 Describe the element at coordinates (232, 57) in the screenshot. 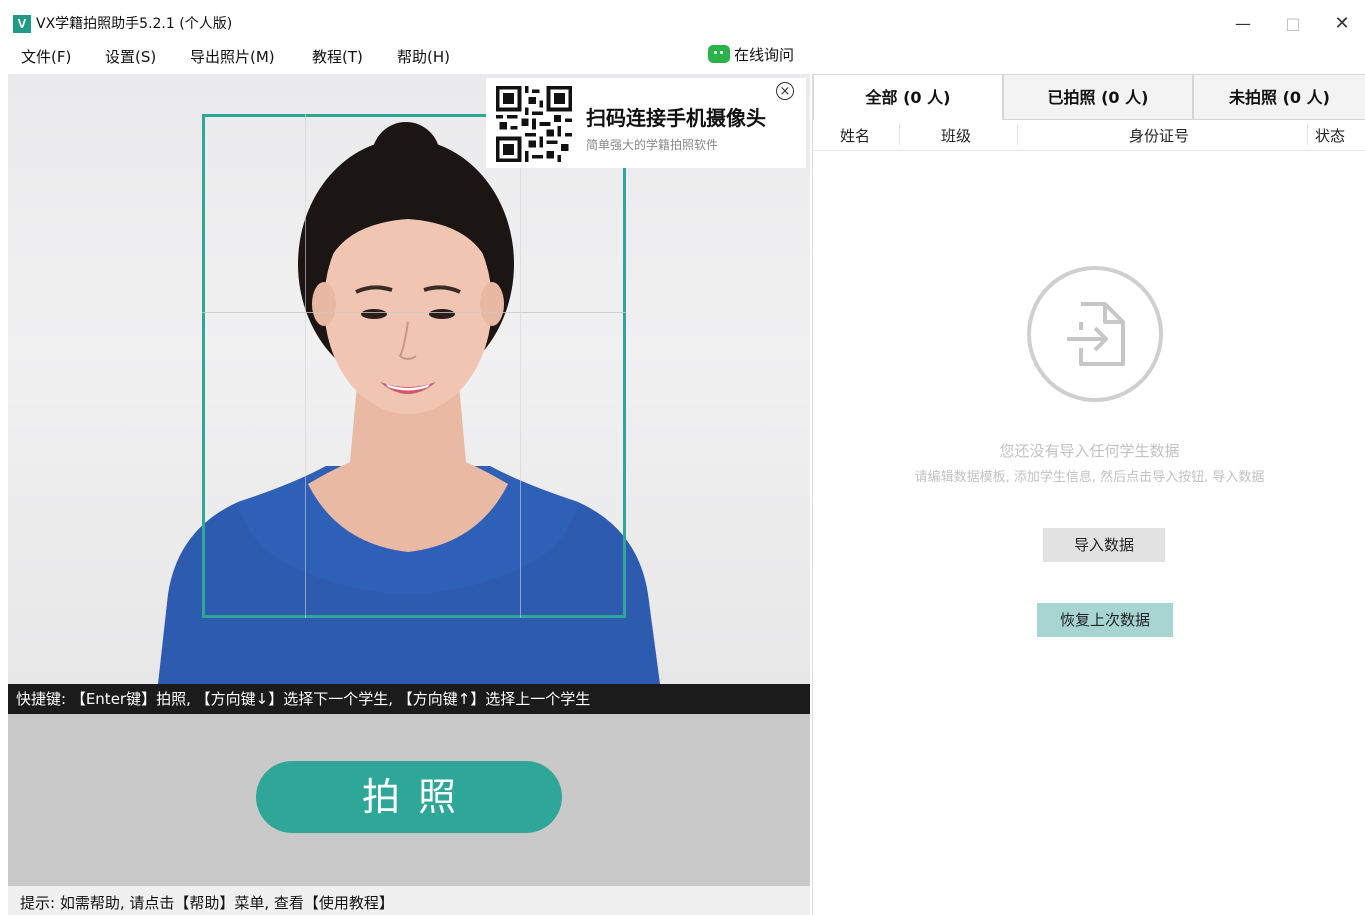

I see `menu-export-photos: 导出照片(M)` at that location.